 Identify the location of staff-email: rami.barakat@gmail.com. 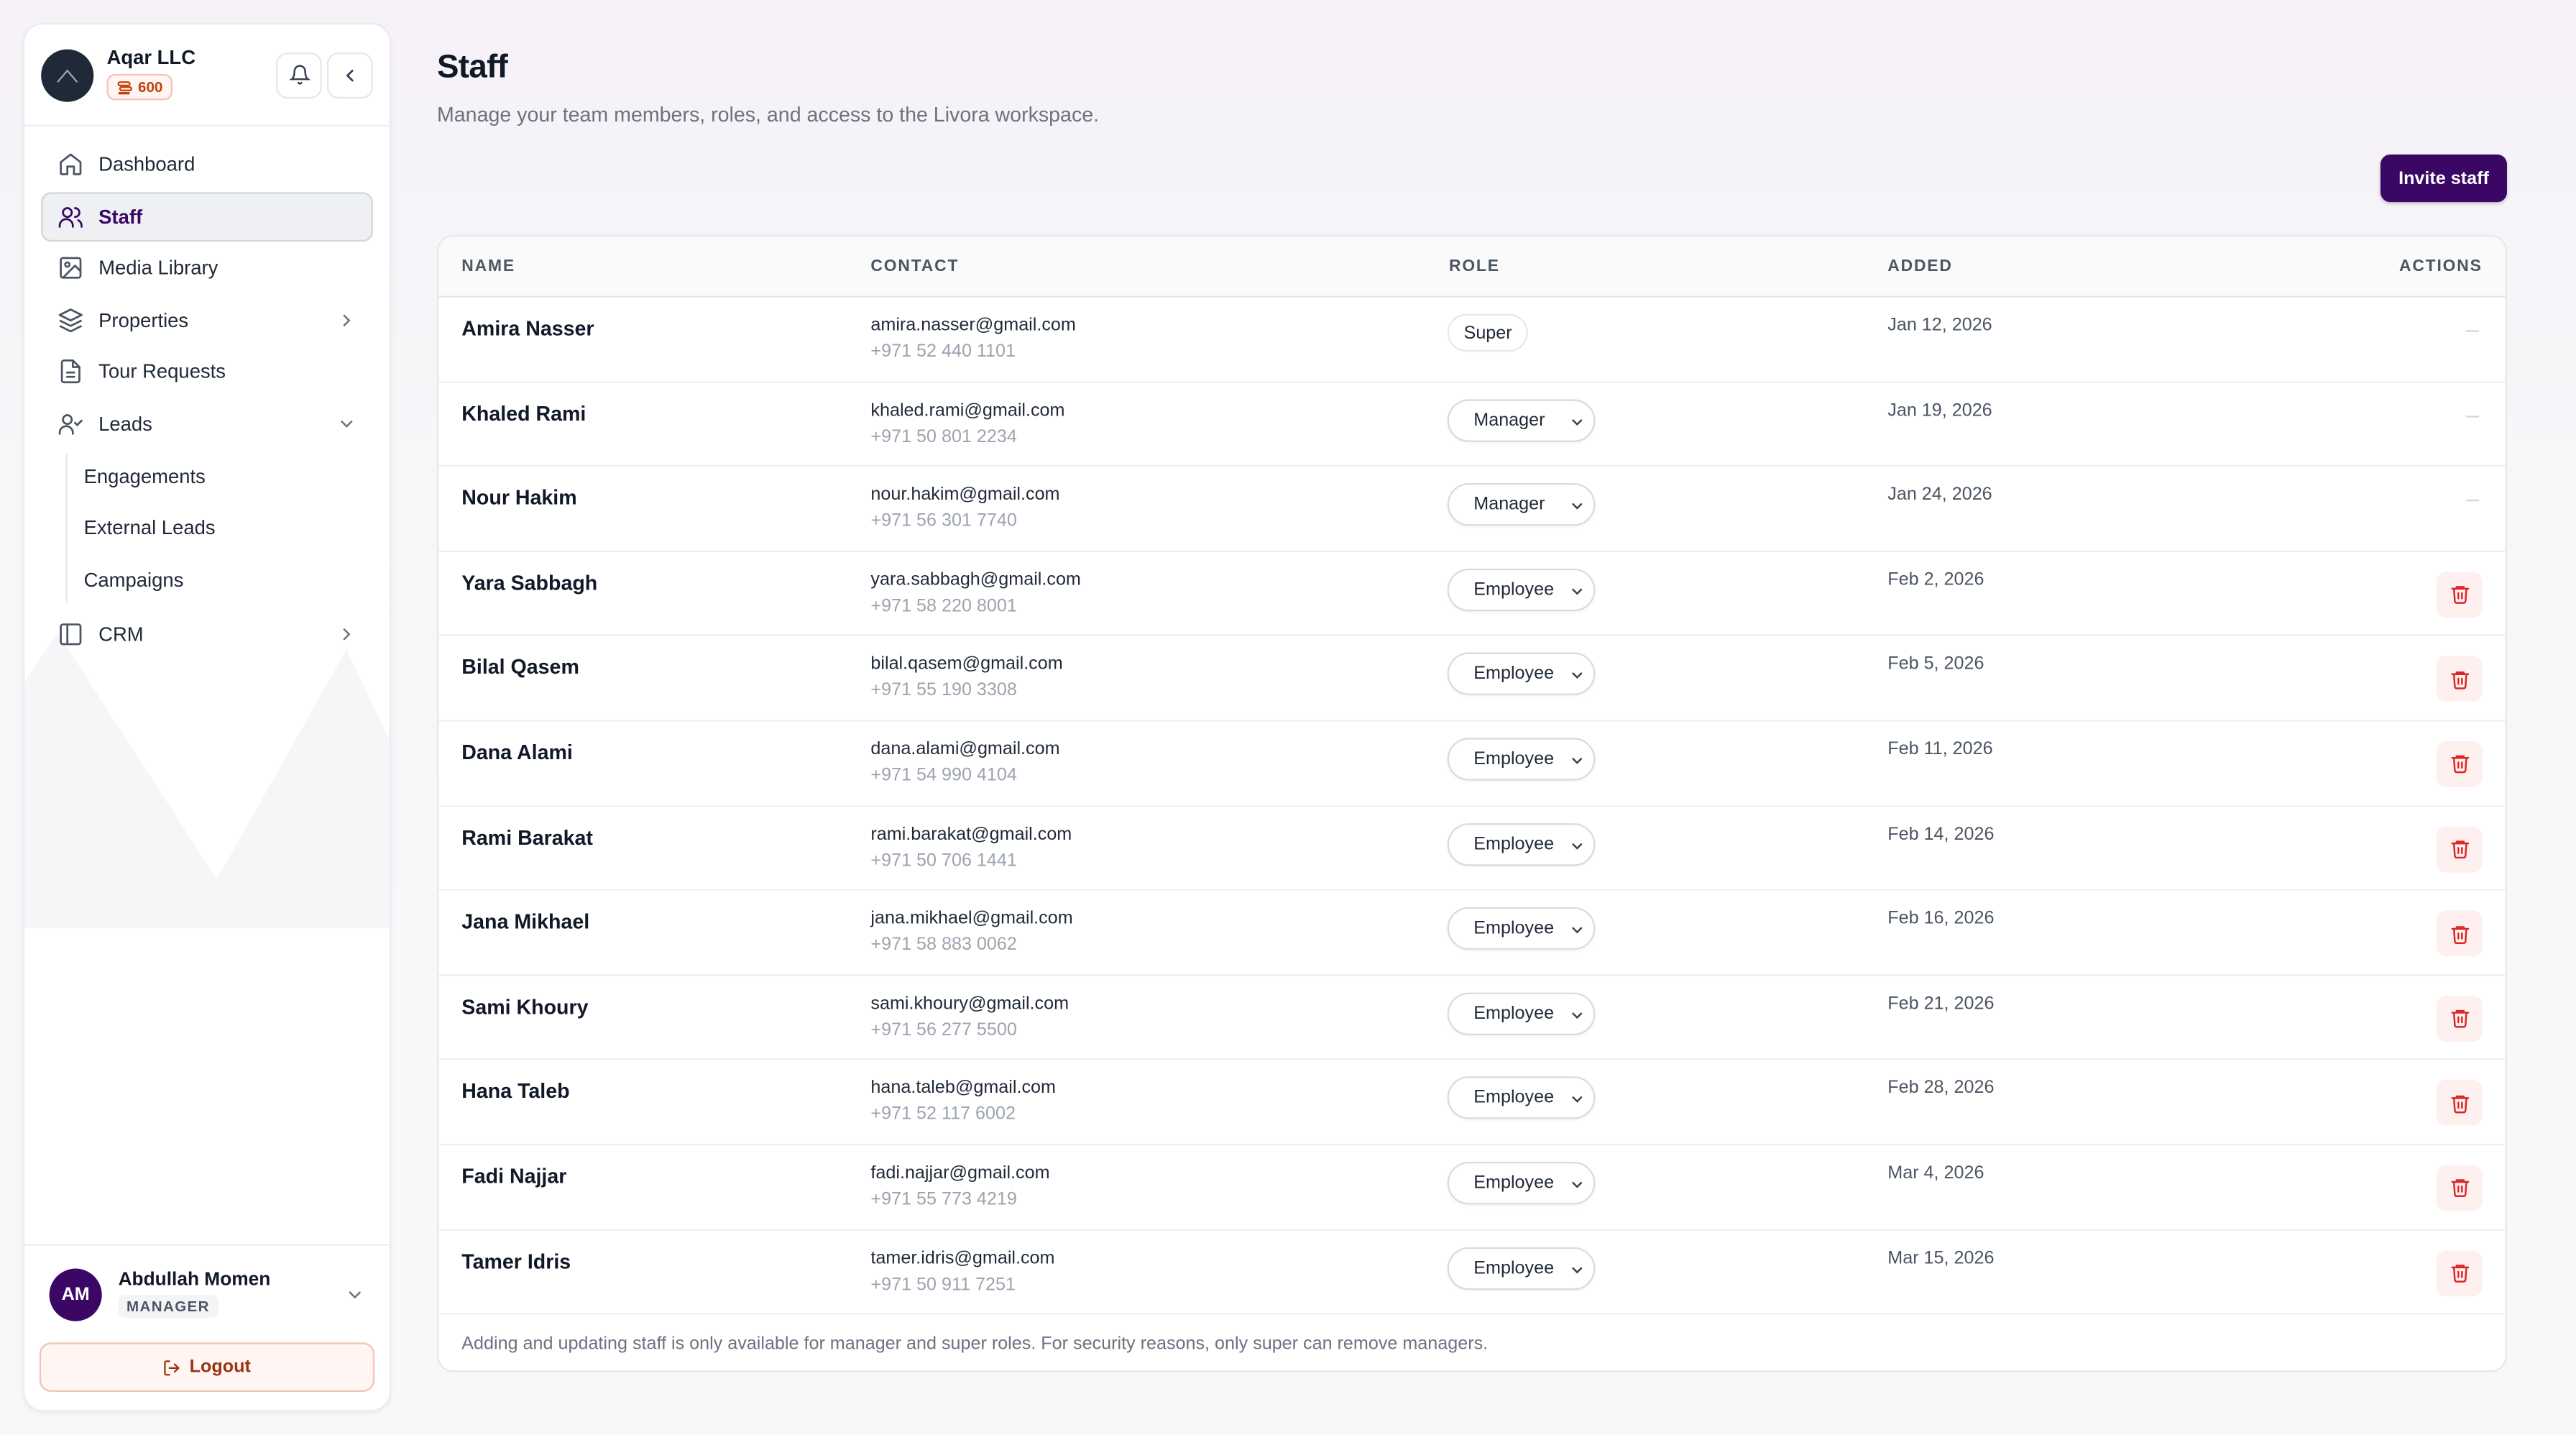
(971, 834).